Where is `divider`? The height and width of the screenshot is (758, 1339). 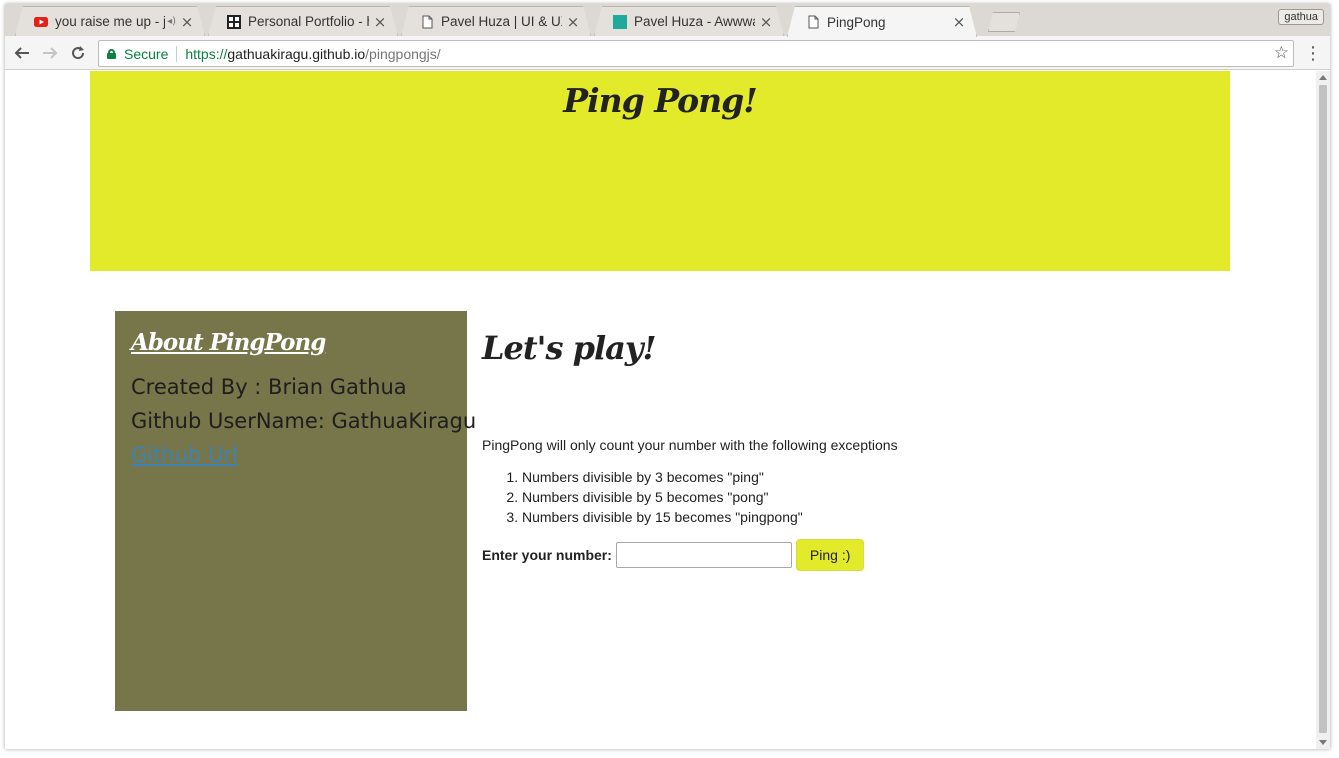 divider is located at coordinates (177, 53).